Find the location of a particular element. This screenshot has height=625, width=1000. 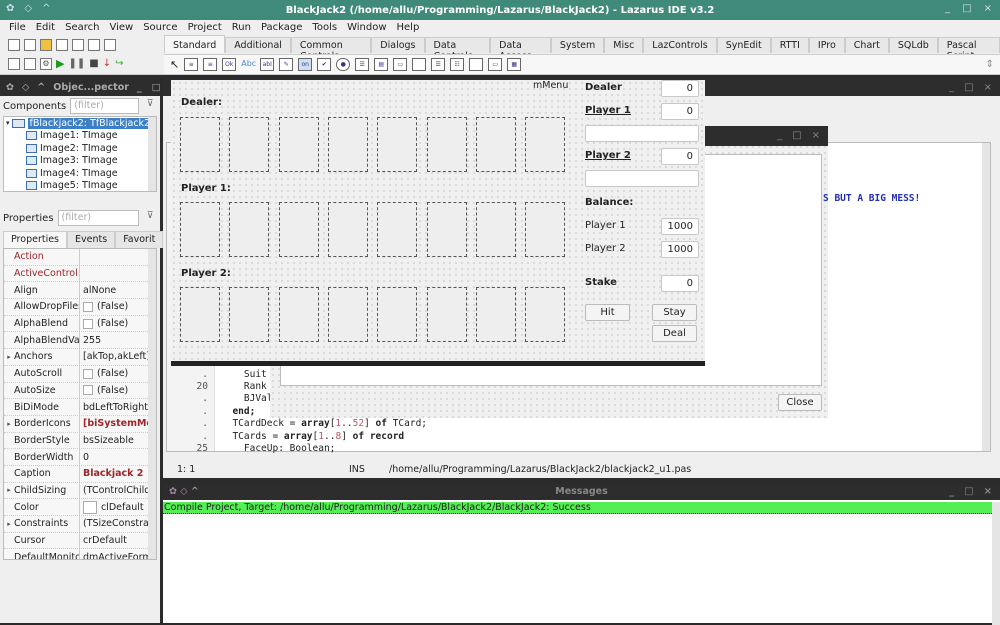

tab-rtti: RTTI is located at coordinates (789, 45).